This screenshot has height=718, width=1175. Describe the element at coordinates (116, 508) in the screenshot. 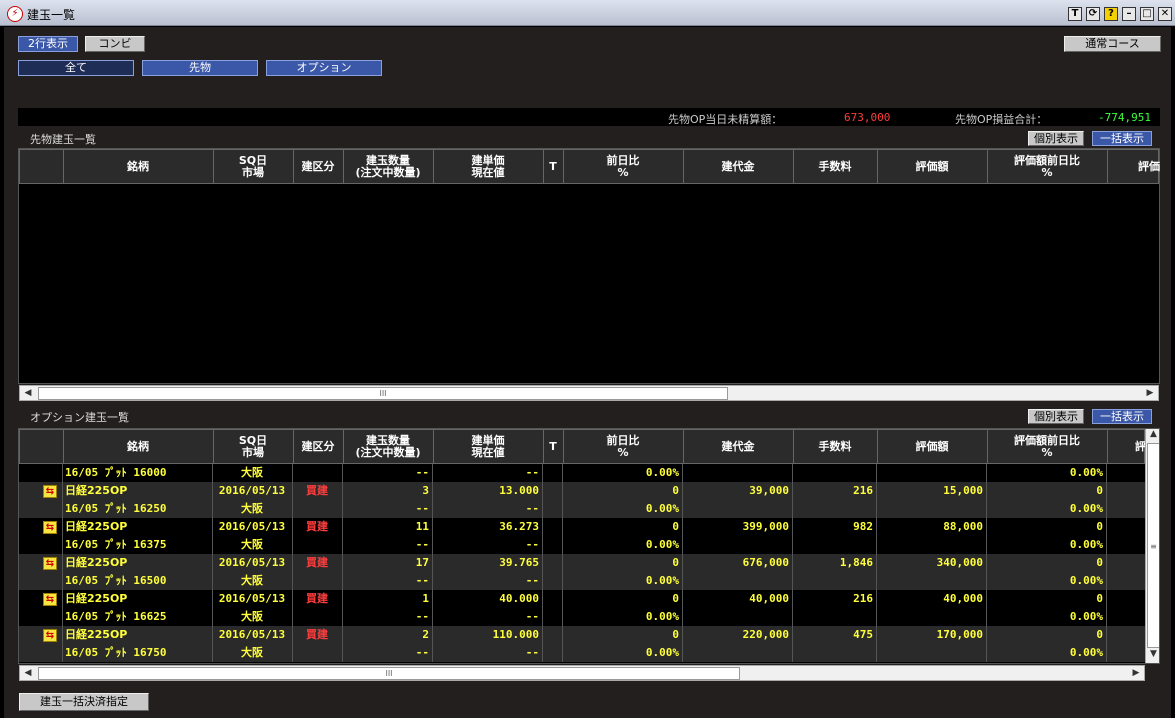

I see `cell-meigara: 16/05 ﾌﾟｯﾄ 16250` at that location.